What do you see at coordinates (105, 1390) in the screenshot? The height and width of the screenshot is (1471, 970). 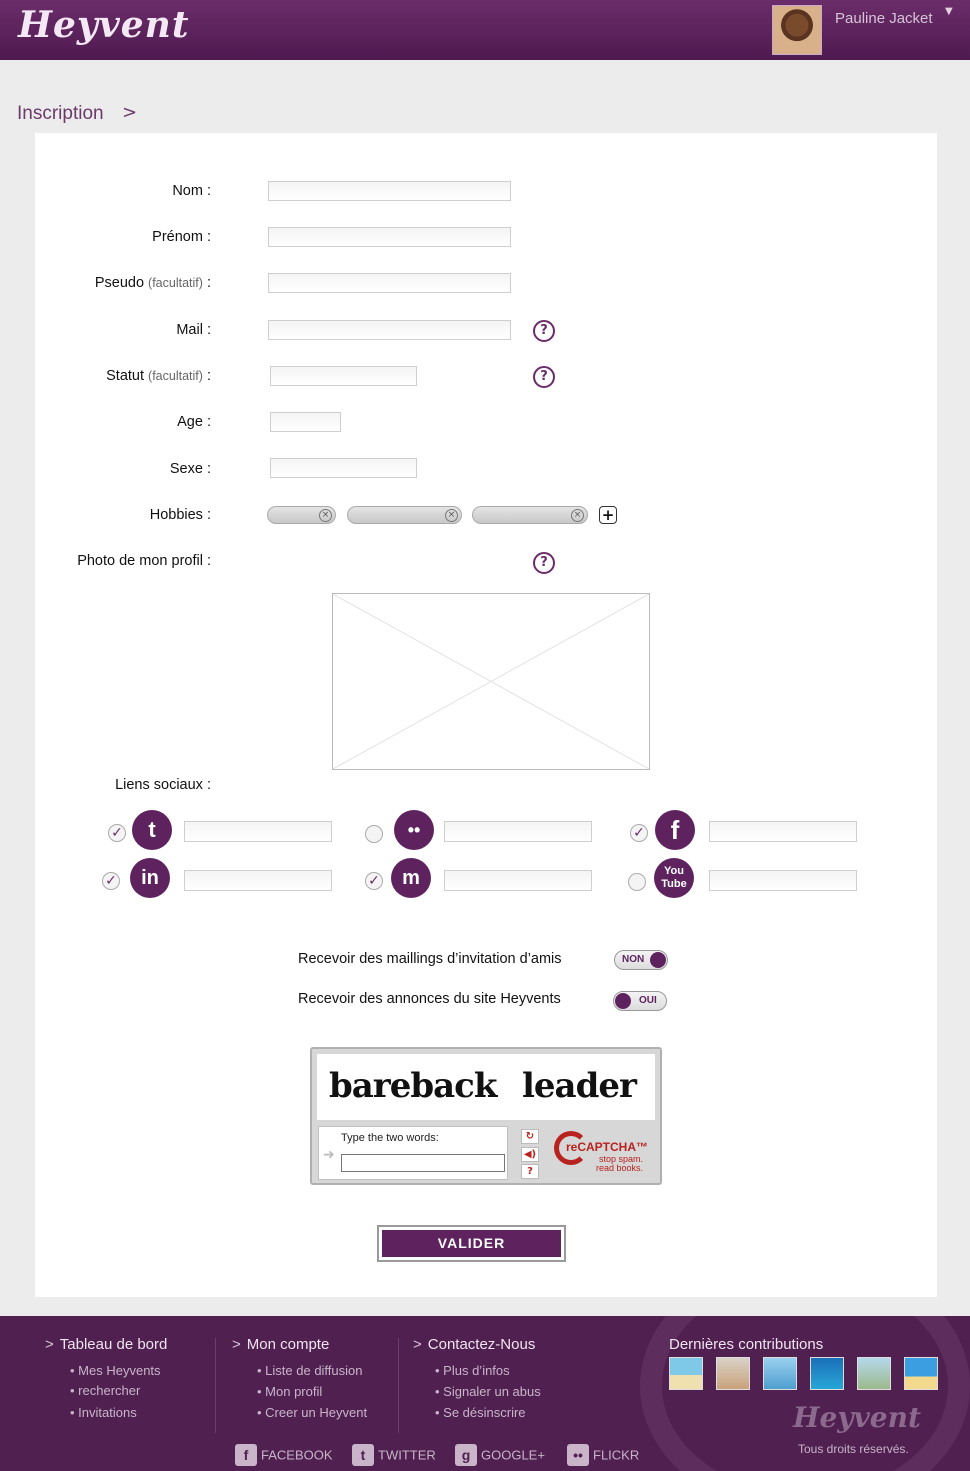 I see `footer-link: • rechercher` at bounding box center [105, 1390].